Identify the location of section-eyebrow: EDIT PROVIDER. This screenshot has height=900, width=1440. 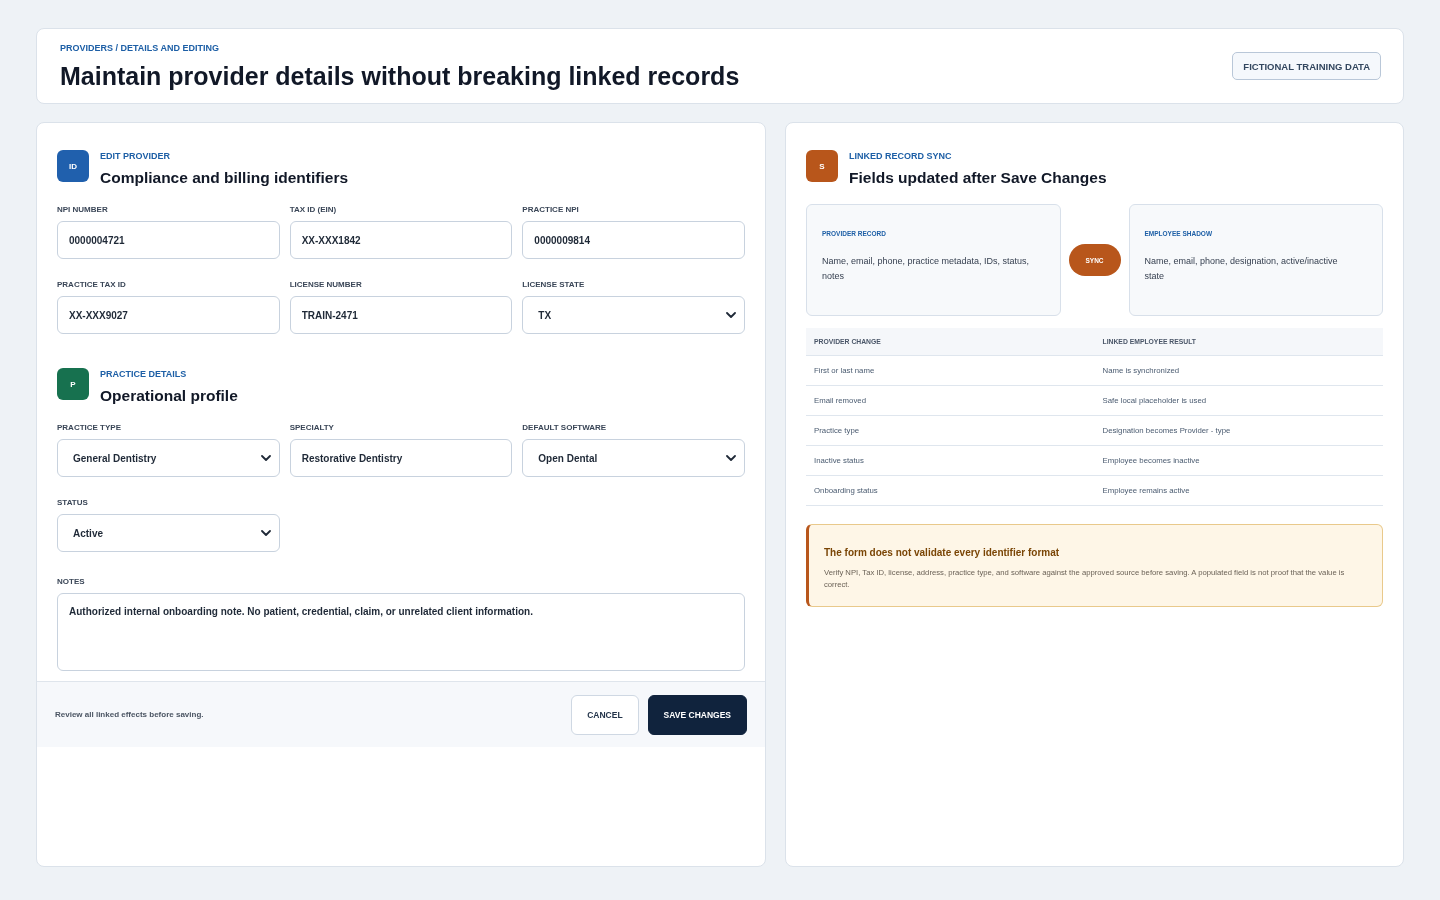
(135, 156).